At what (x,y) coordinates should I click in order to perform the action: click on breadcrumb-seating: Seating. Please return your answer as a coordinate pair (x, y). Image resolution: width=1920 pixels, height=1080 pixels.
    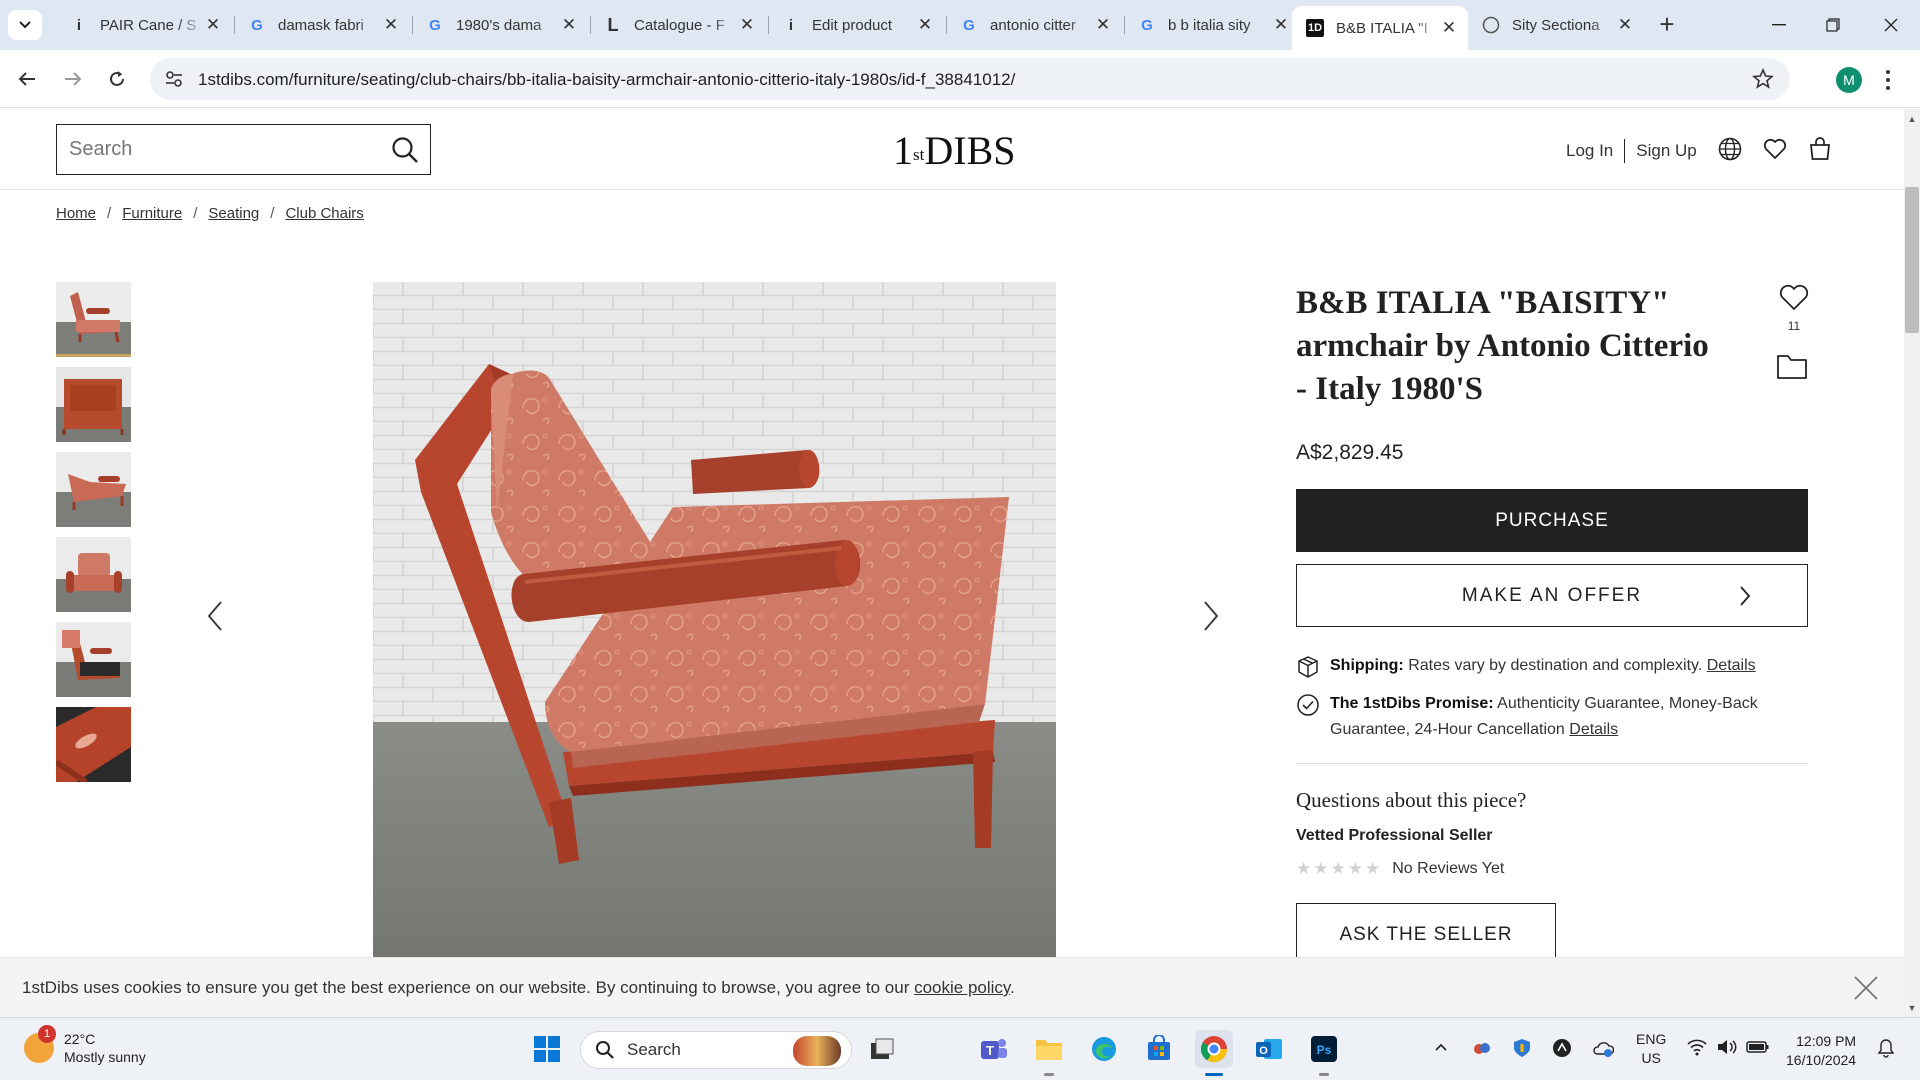
    Looking at the image, I should click on (233, 213).